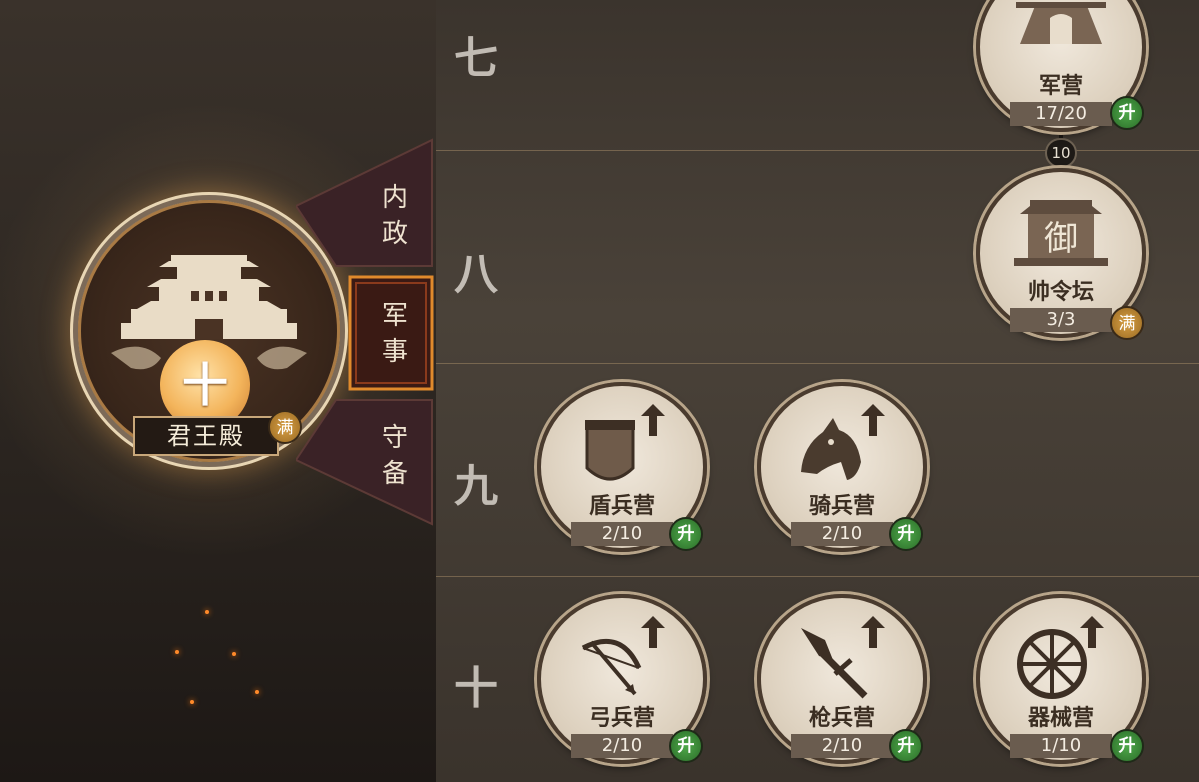  I want to click on tab-label-top: 军, so click(394, 316).